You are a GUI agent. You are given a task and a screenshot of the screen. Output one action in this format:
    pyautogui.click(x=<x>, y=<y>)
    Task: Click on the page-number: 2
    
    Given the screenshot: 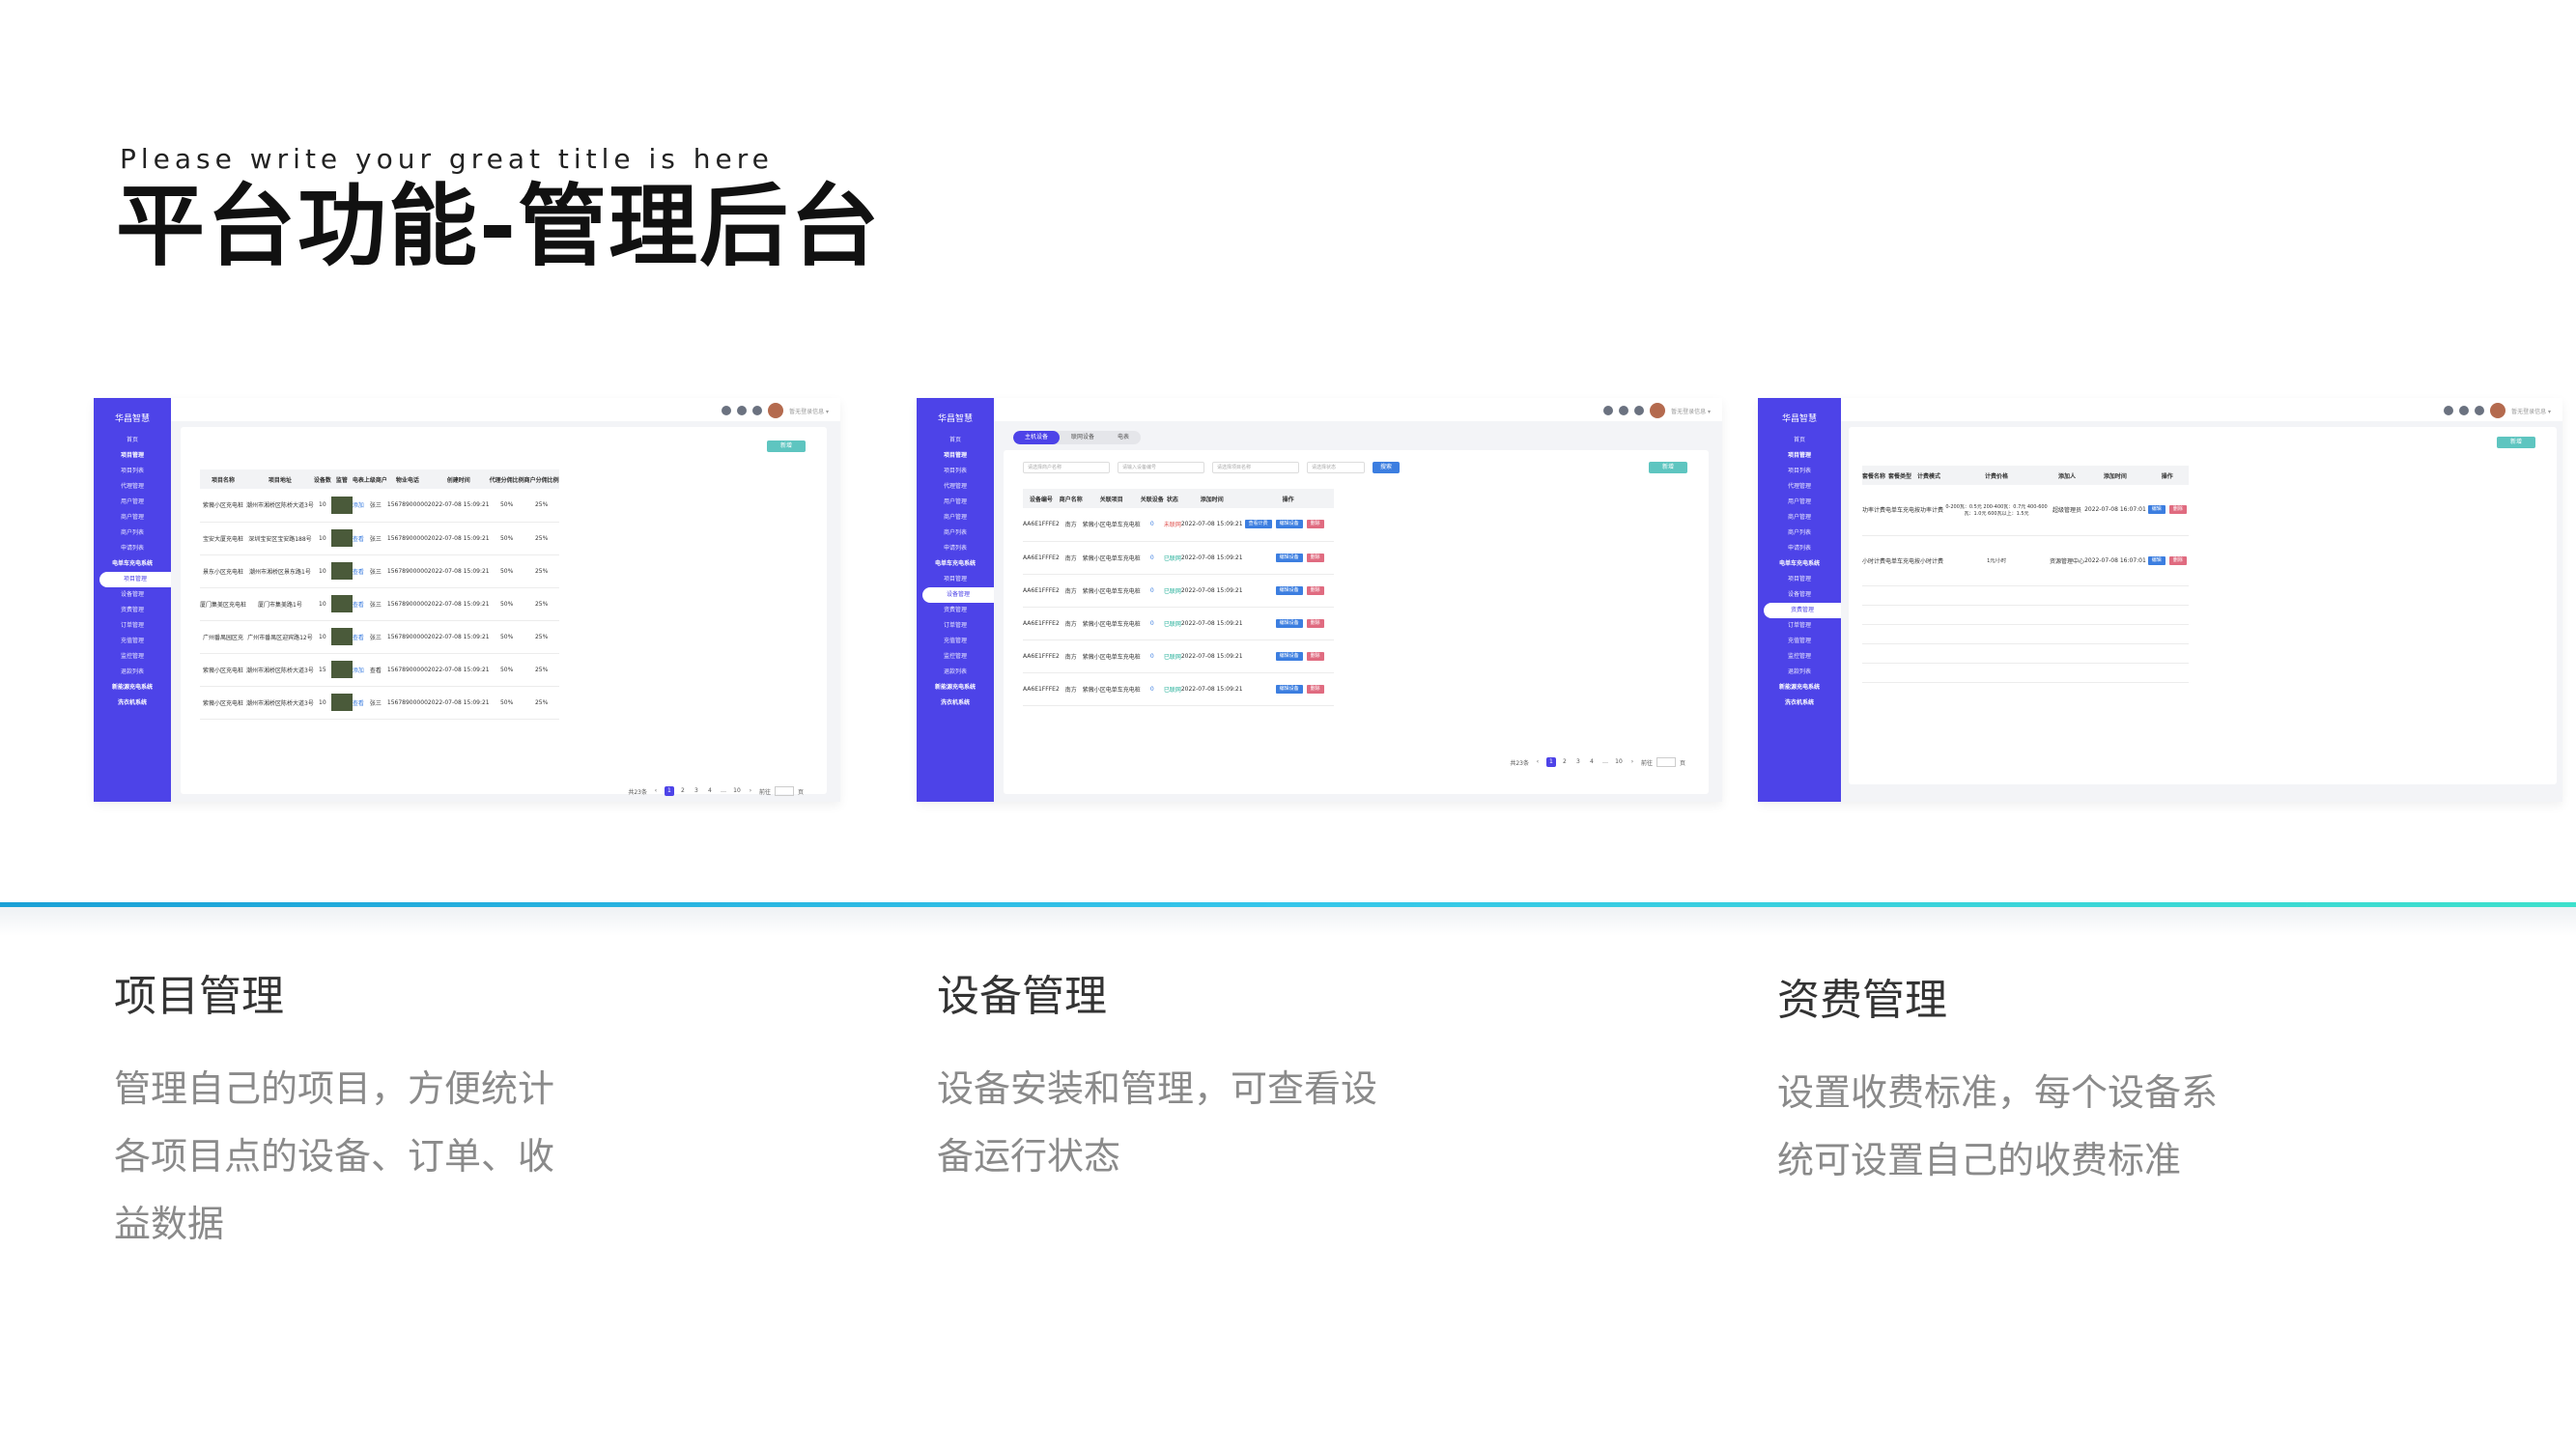 What is the action you would take?
    pyautogui.click(x=1565, y=762)
    